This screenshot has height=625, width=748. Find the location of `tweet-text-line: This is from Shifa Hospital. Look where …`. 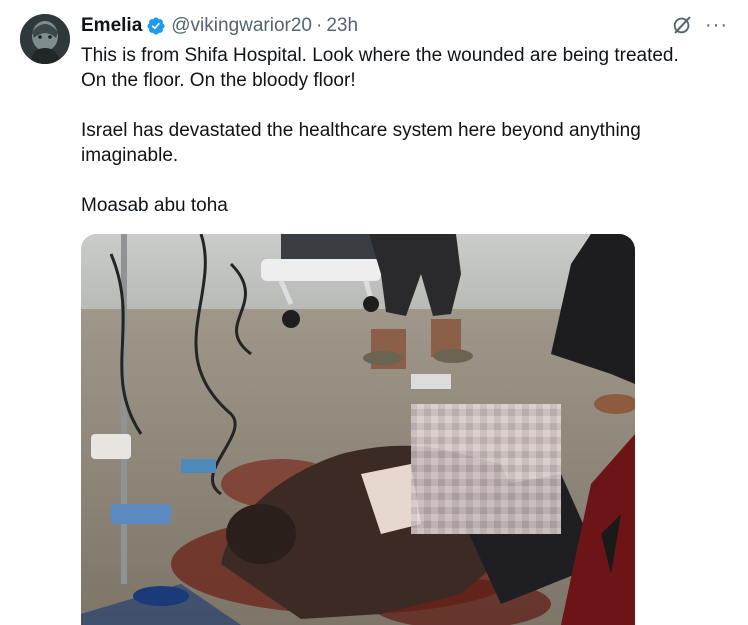

tweet-text-line: This is from Shifa Hospital. Look where … is located at coordinates (380, 55).